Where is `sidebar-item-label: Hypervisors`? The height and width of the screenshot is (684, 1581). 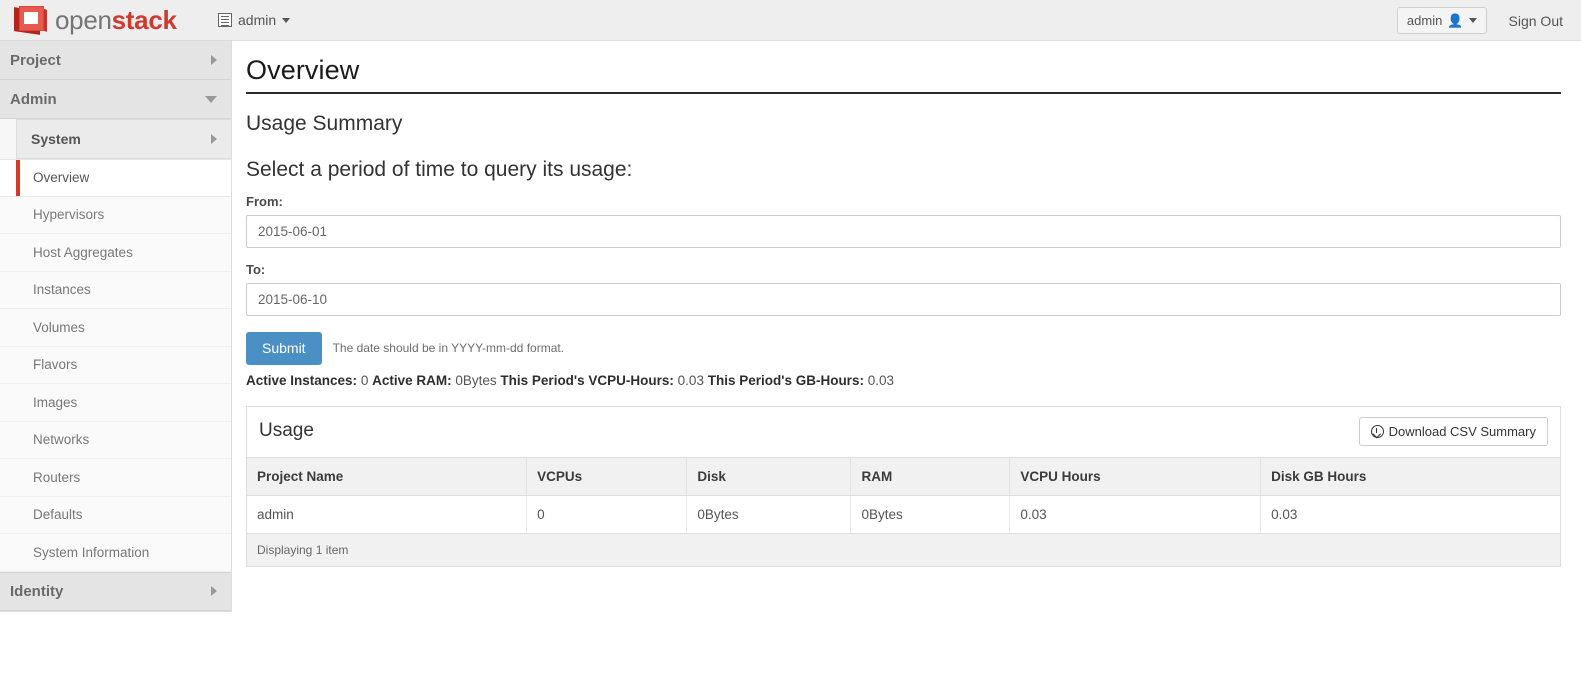 sidebar-item-label: Hypervisors is located at coordinates (69, 215).